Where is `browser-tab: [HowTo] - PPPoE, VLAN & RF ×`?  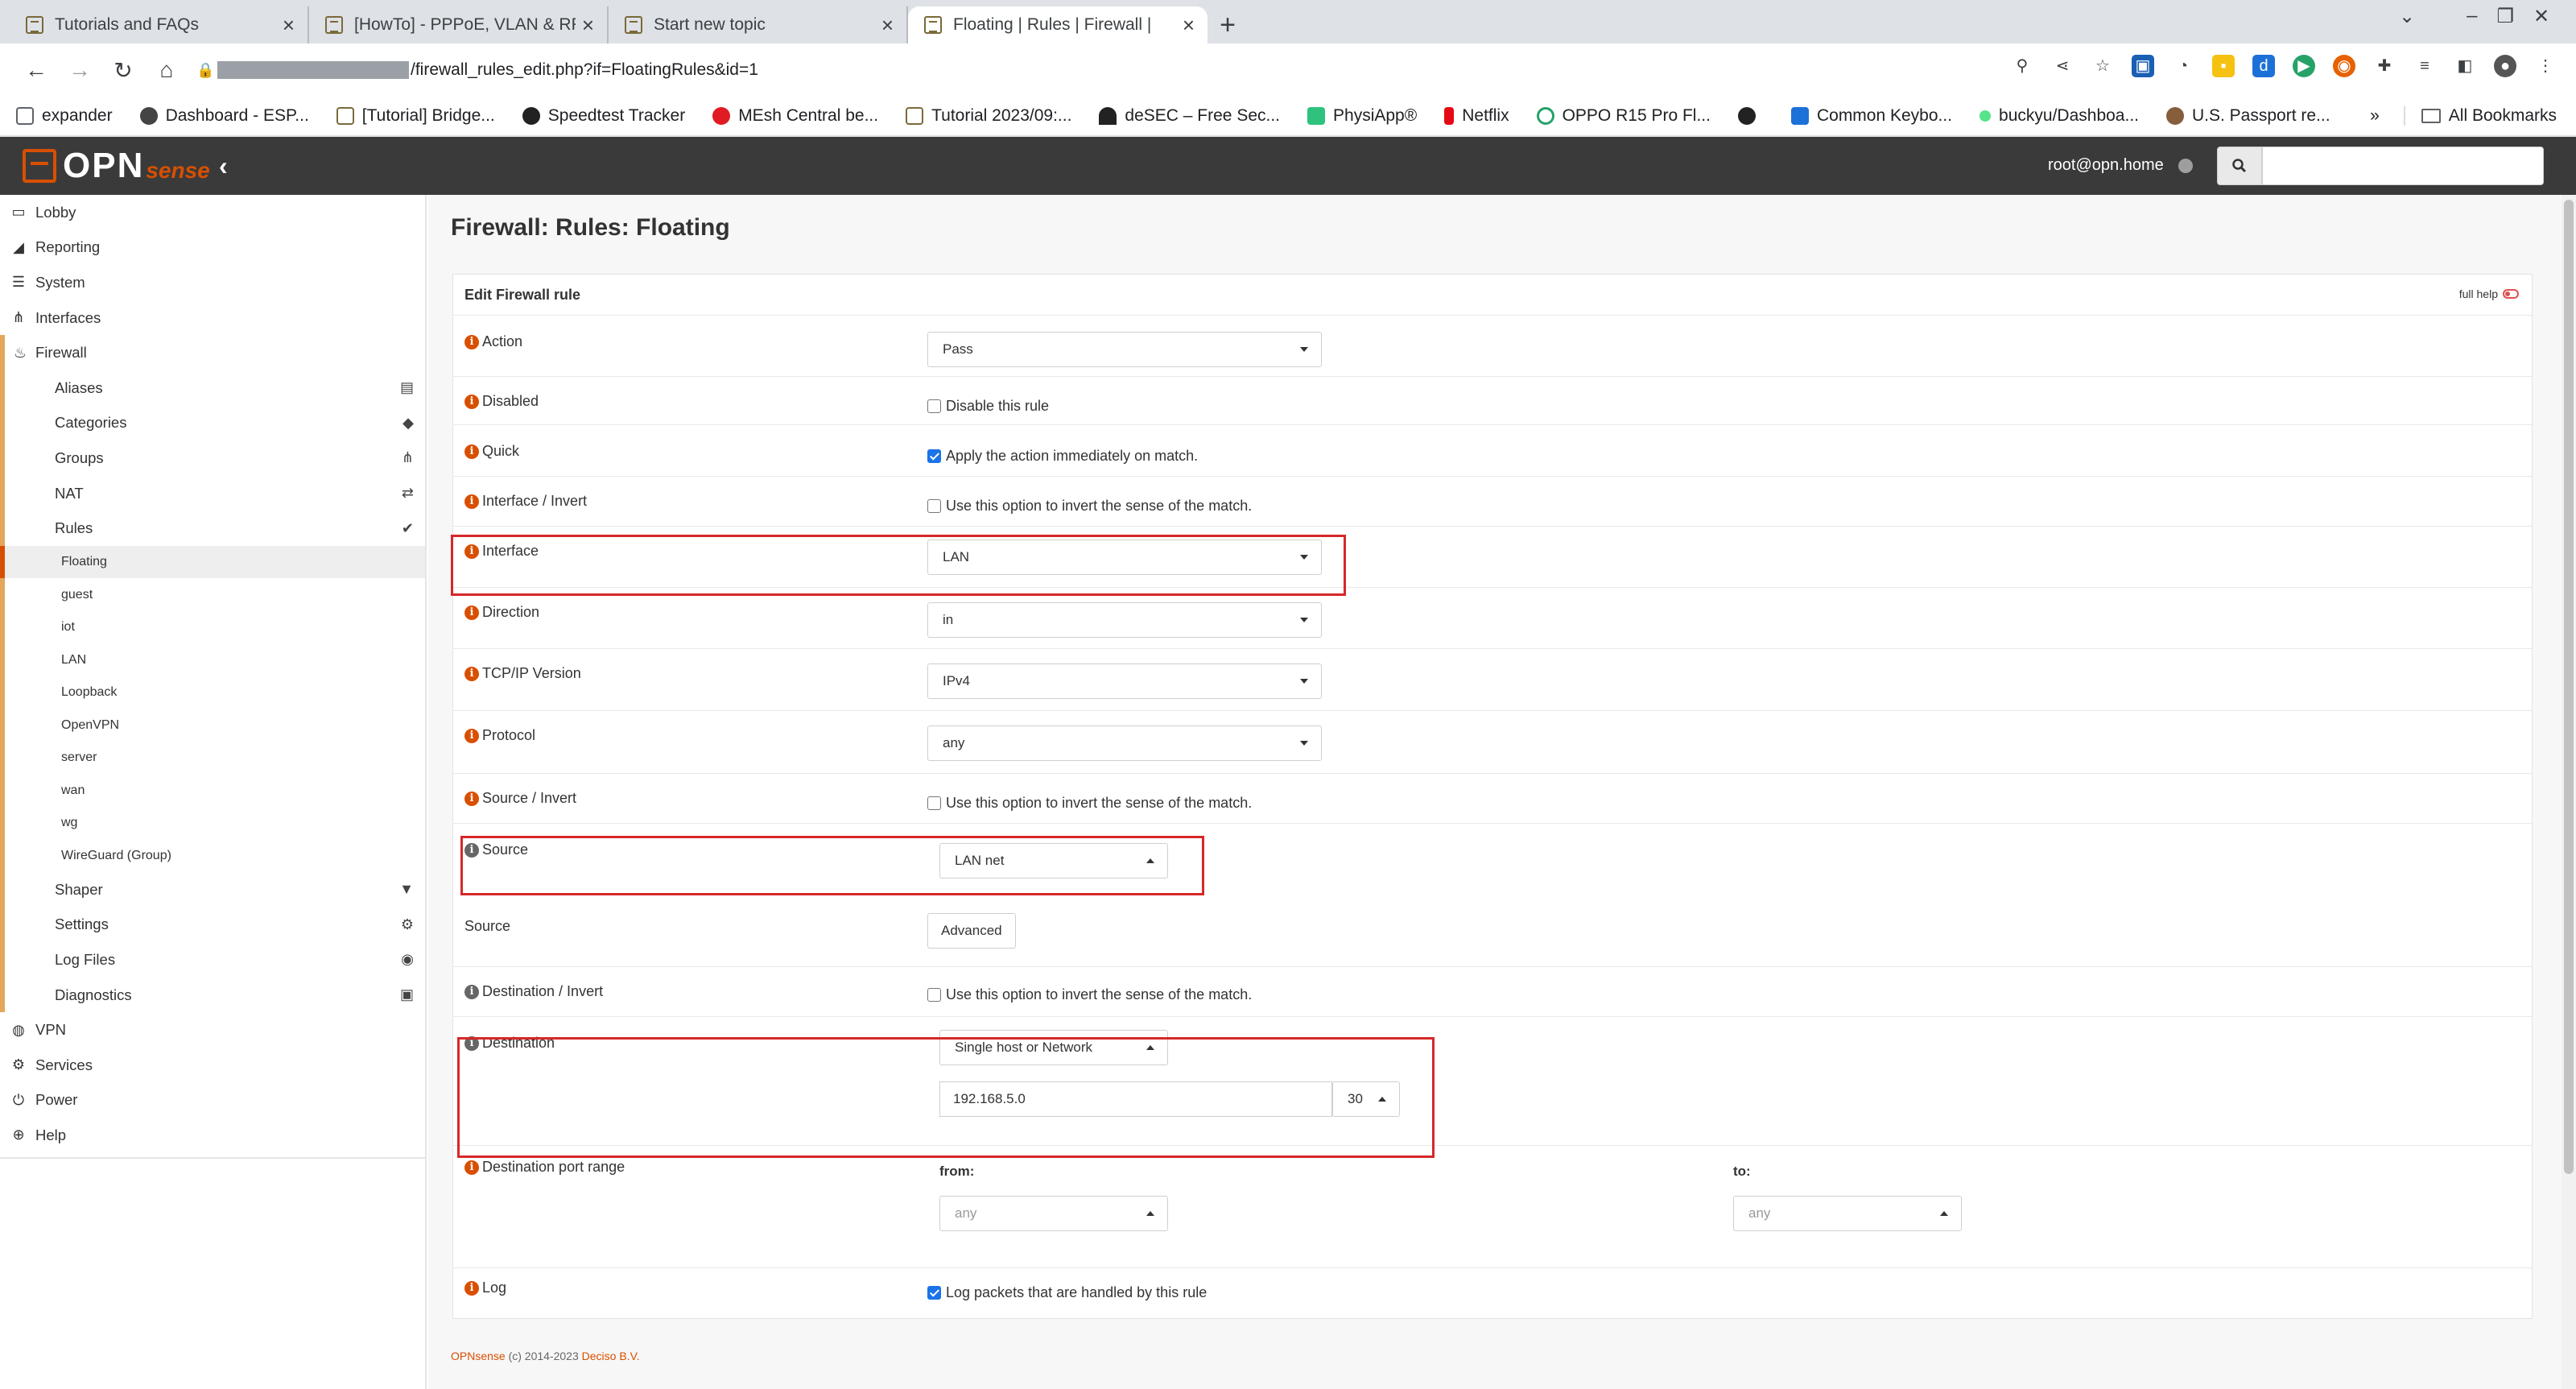
browser-tab: [HowTo] - PPPoE, VLAN & RF × is located at coordinates (459, 24).